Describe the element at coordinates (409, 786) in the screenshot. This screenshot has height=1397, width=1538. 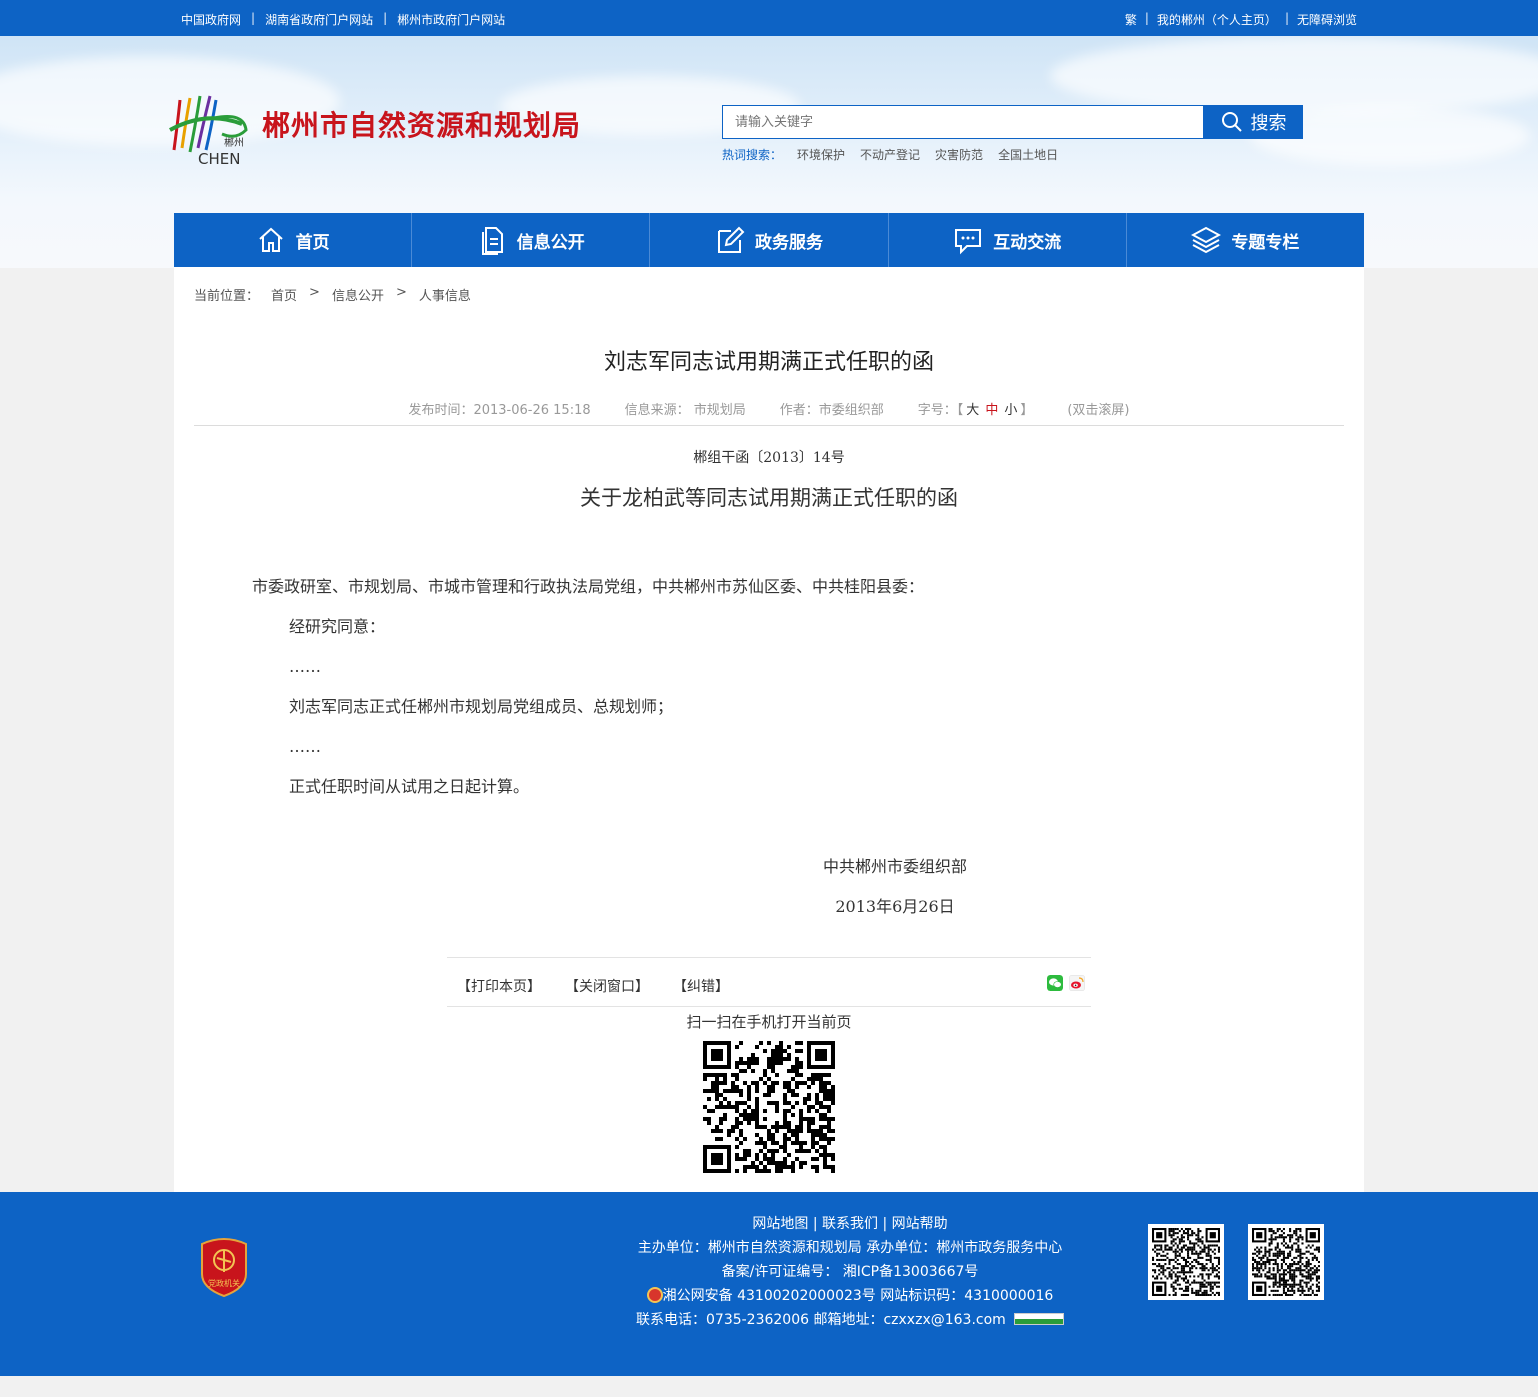
I see `paragraph: 正式任职时间从试用之日起计算。` at that location.